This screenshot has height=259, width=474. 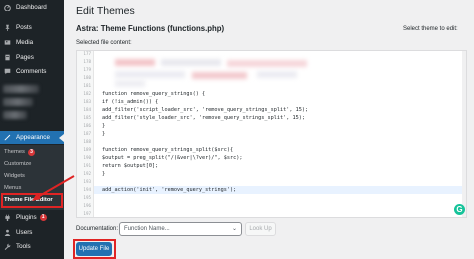 I want to click on code-line: function remove_query_strings() {, so click(x=154, y=94).